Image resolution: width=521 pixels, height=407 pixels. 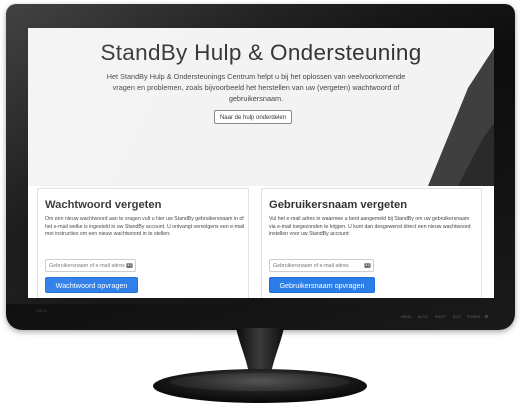 What do you see at coordinates (322, 285) in the screenshot?
I see `request-username-button: Gebruikersnaam opvragen` at bounding box center [322, 285].